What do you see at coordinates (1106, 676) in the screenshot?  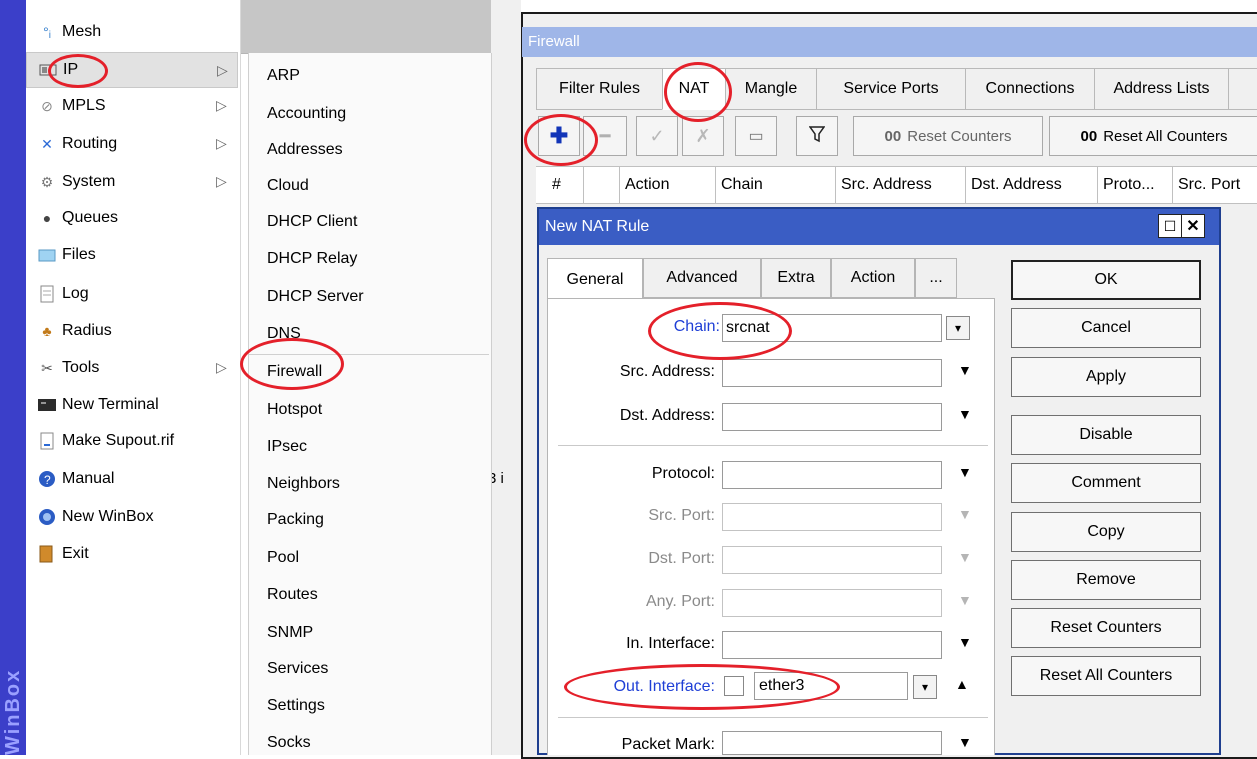 I see `reset-all-counters-rule-button: Reset All Counters` at bounding box center [1106, 676].